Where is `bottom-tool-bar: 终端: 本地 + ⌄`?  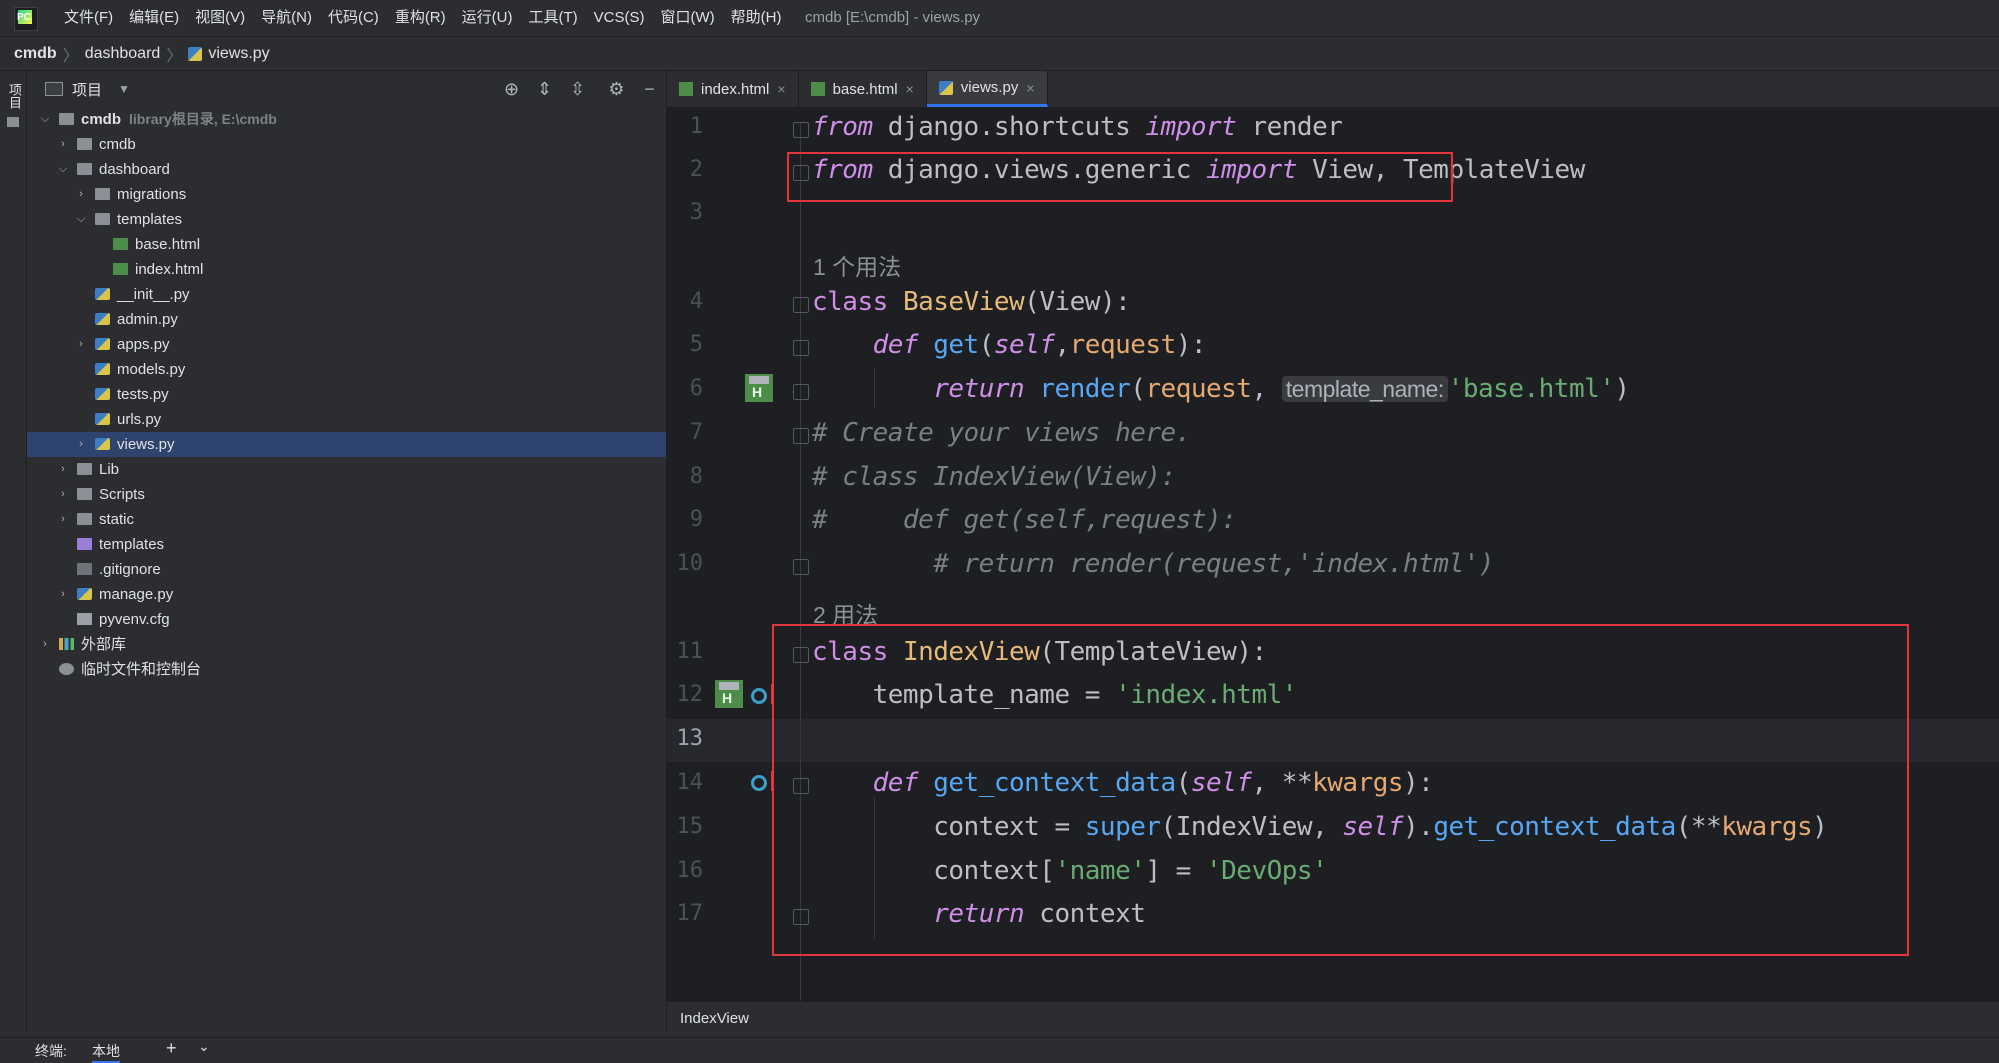
bottom-tool-bar: 终端: 本地 + ⌄ is located at coordinates (999, 1050).